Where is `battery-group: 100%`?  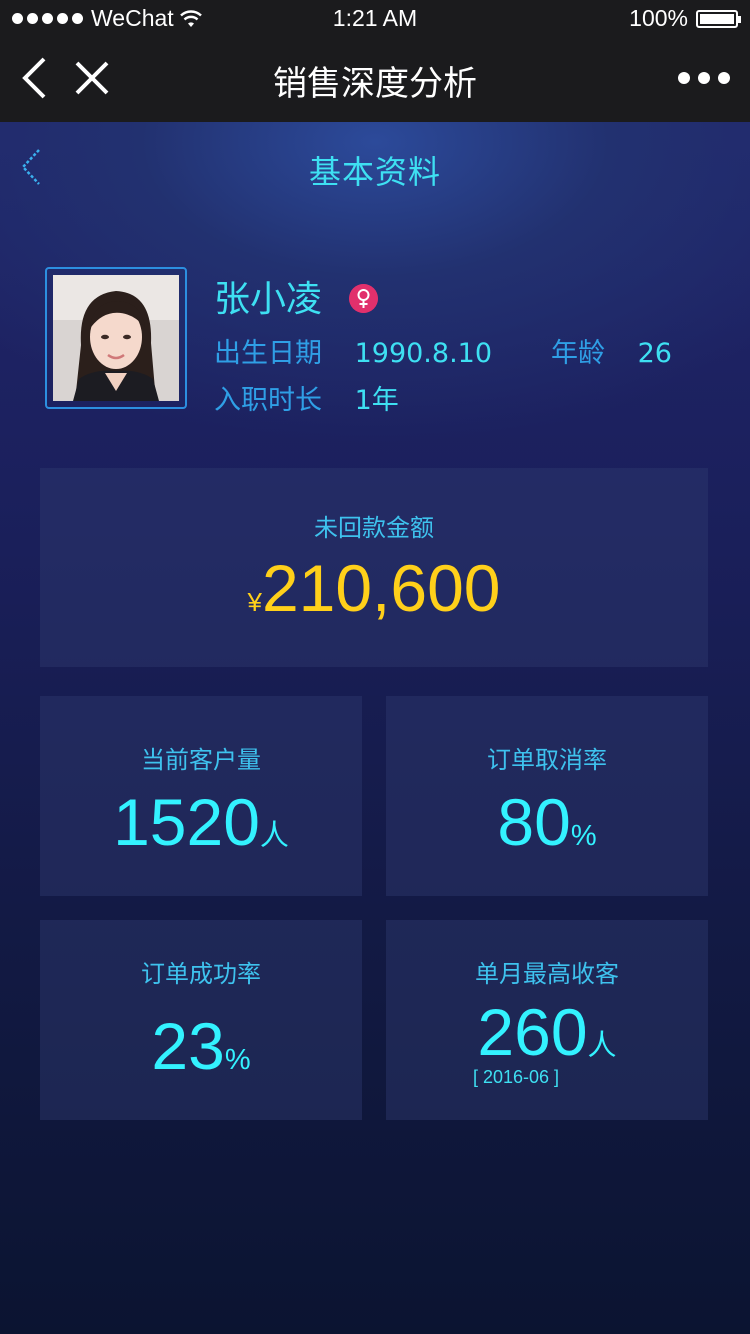
battery-group: 100% is located at coordinates (685, 18).